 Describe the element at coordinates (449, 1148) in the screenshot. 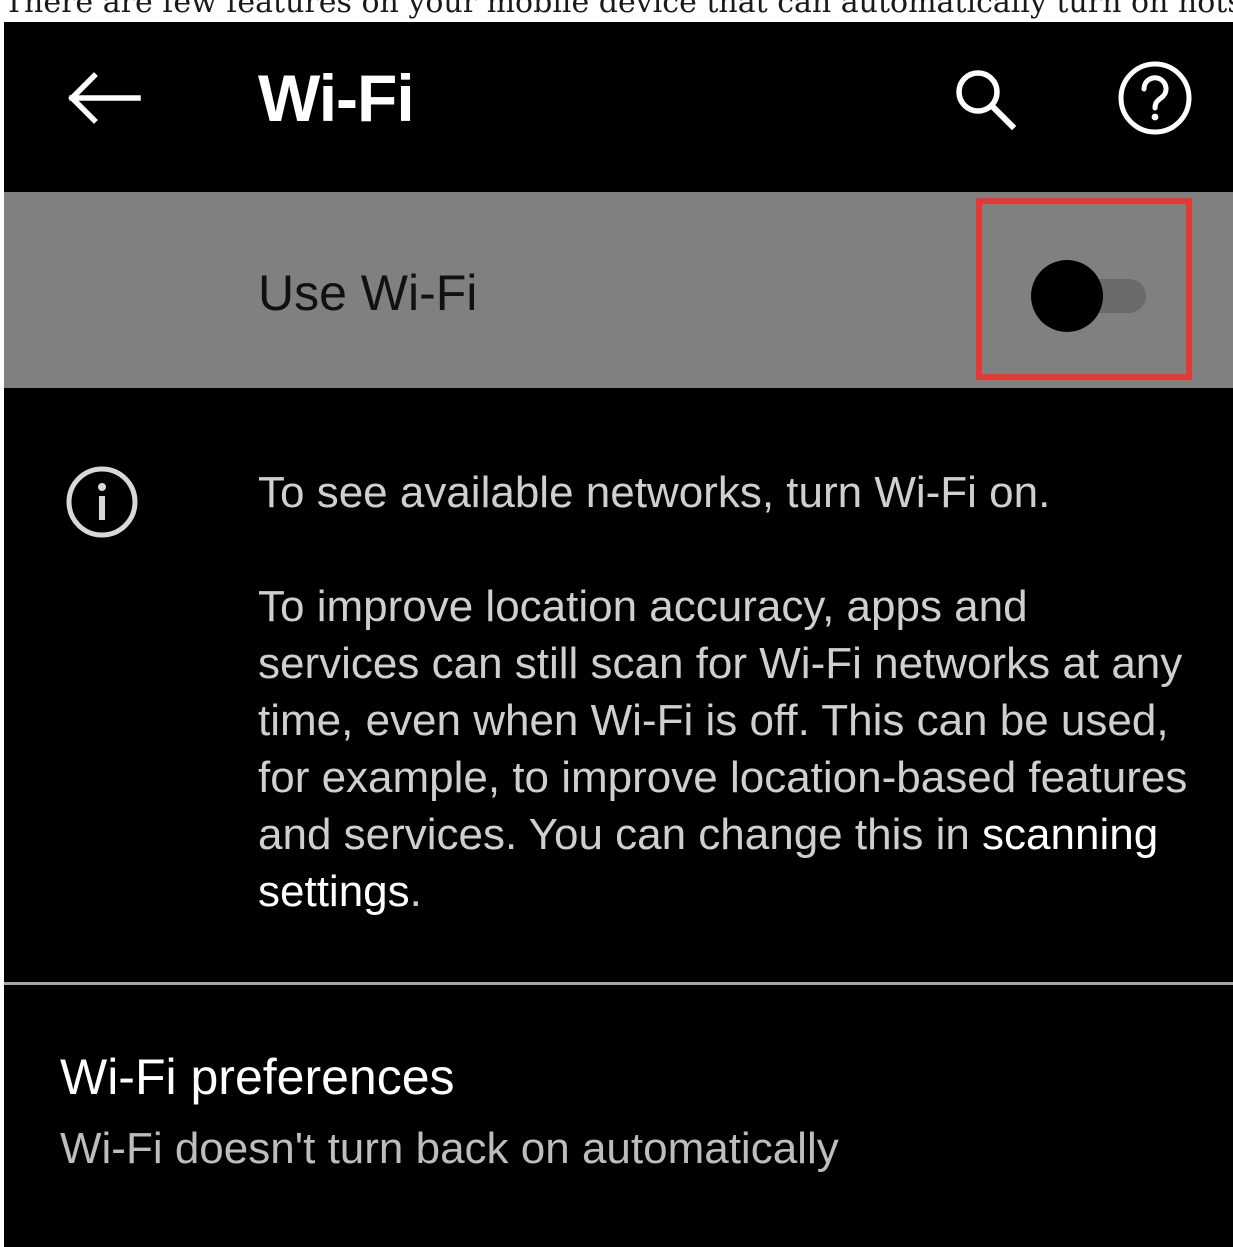

I see `wifi-preferences-subtitle: Wi-Fi doesn't turn back on automatically` at that location.